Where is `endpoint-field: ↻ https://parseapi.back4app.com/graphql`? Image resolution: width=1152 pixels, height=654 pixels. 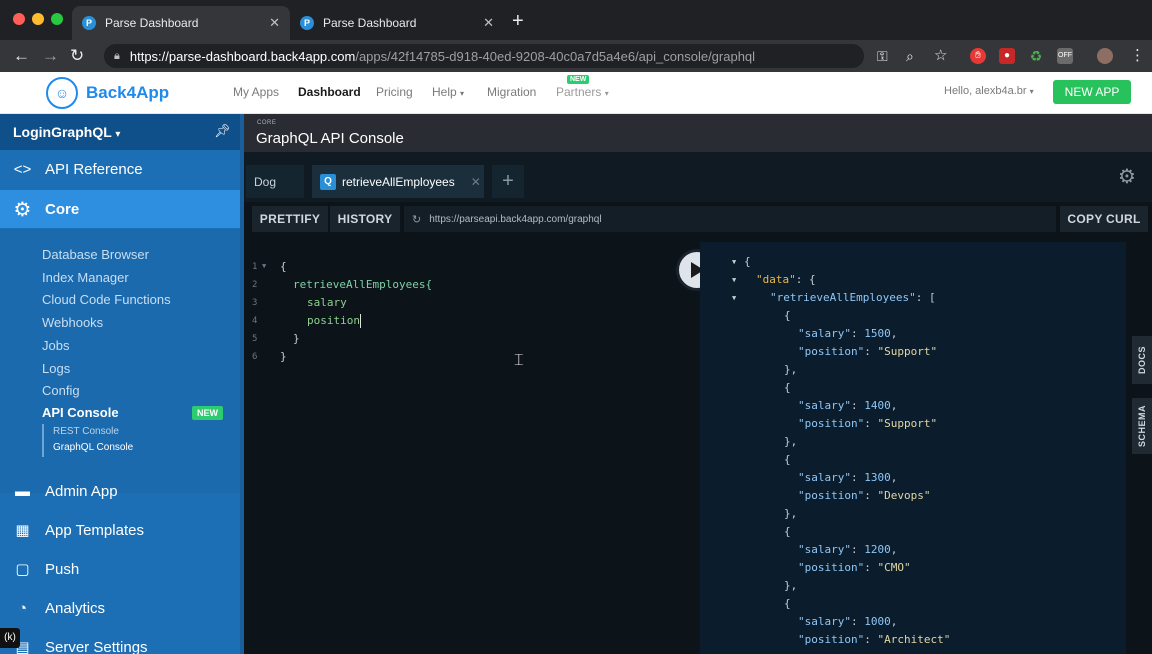
endpoint-field: ↻ https://parseapi.back4app.com/graphql is located at coordinates (730, 219).